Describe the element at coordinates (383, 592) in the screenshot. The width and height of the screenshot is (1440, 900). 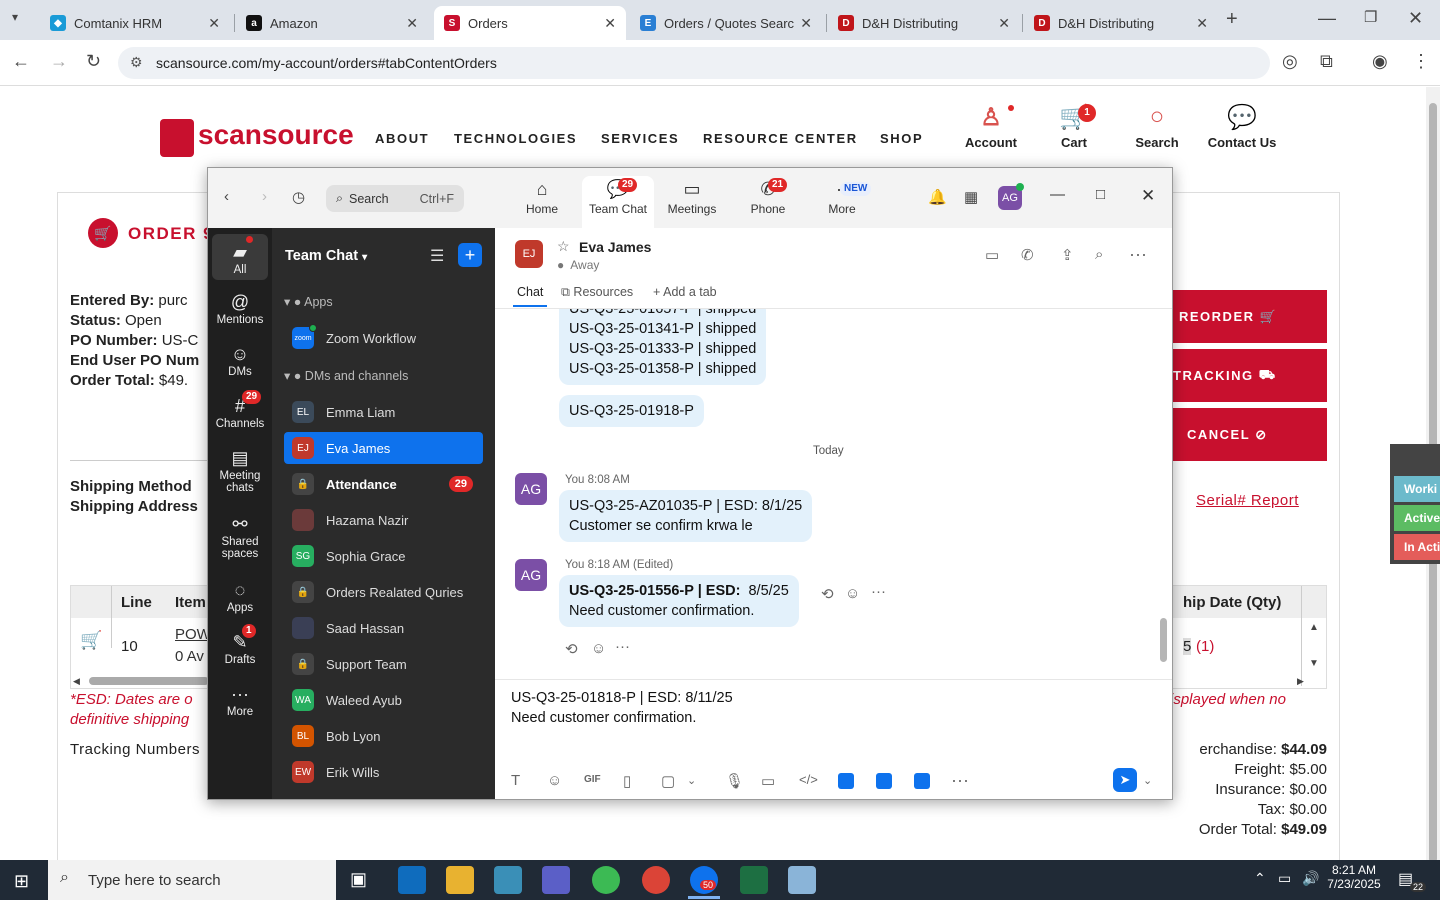
I see `list-item-orders-quries: 🔒 Orders Realated Quries` at that location.